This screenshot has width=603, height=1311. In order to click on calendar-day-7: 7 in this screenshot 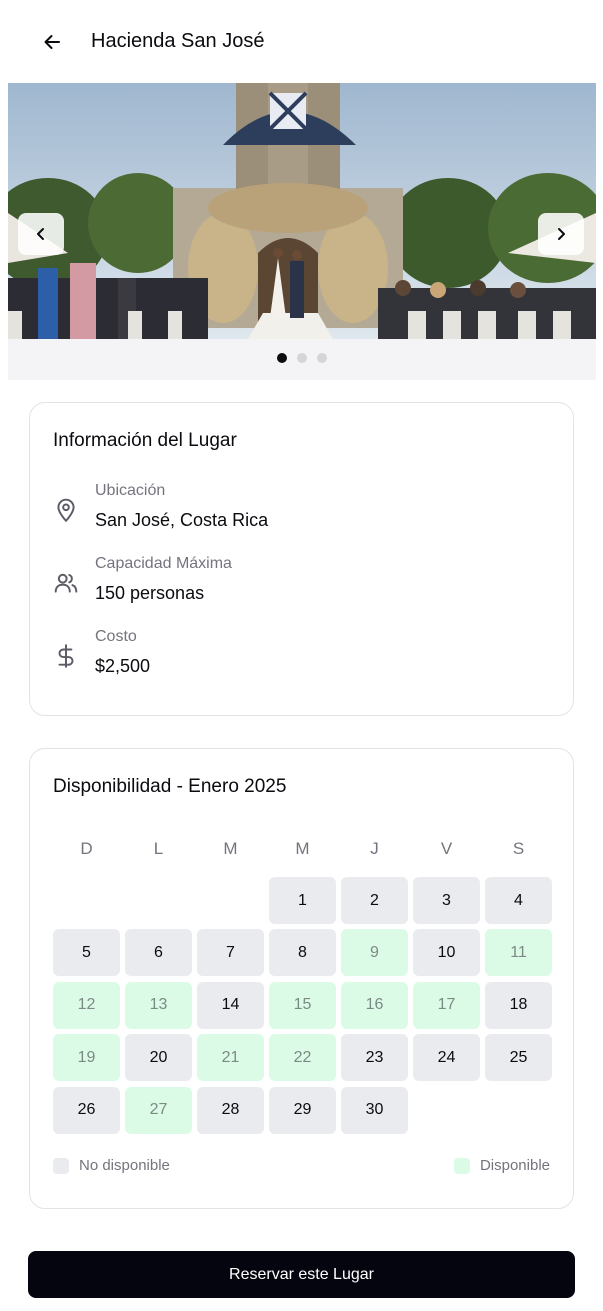, I will do `click(230, 953)`.